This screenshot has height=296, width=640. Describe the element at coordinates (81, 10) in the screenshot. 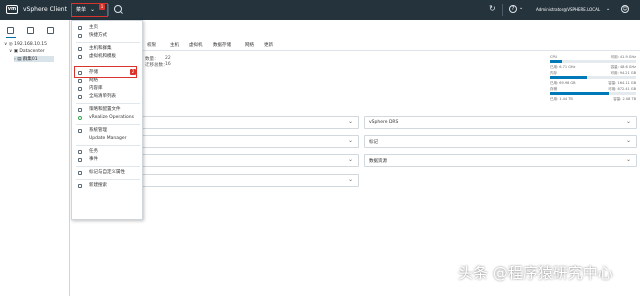

I see `menu-button-label: 菜单` at that location.